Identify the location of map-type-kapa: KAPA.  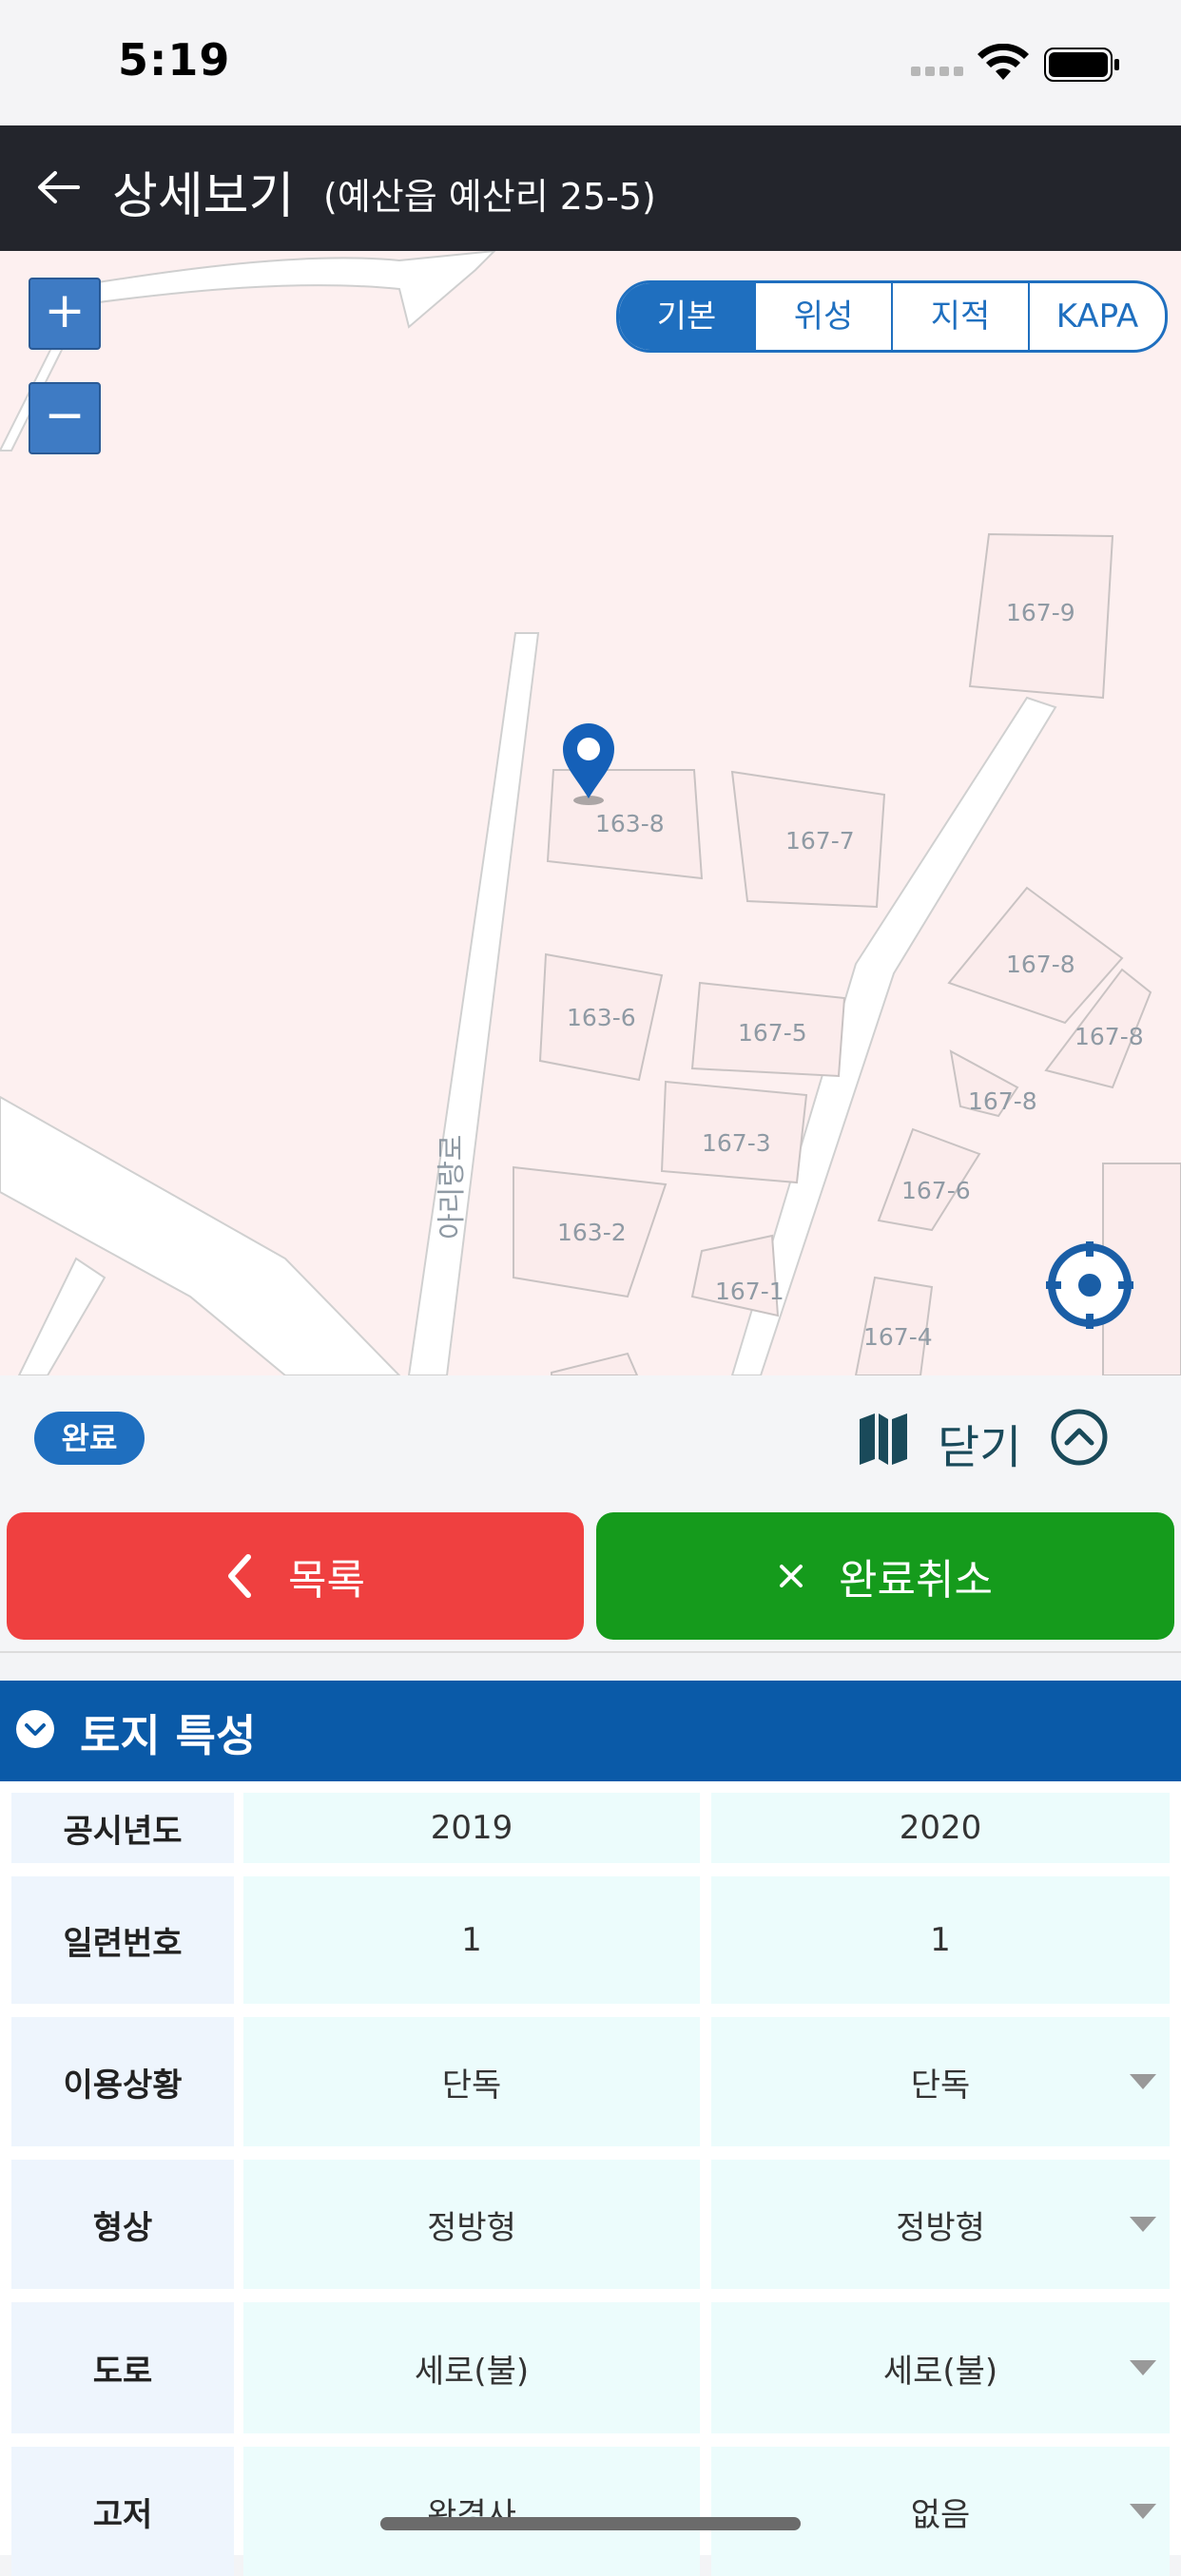
(1096, 316).